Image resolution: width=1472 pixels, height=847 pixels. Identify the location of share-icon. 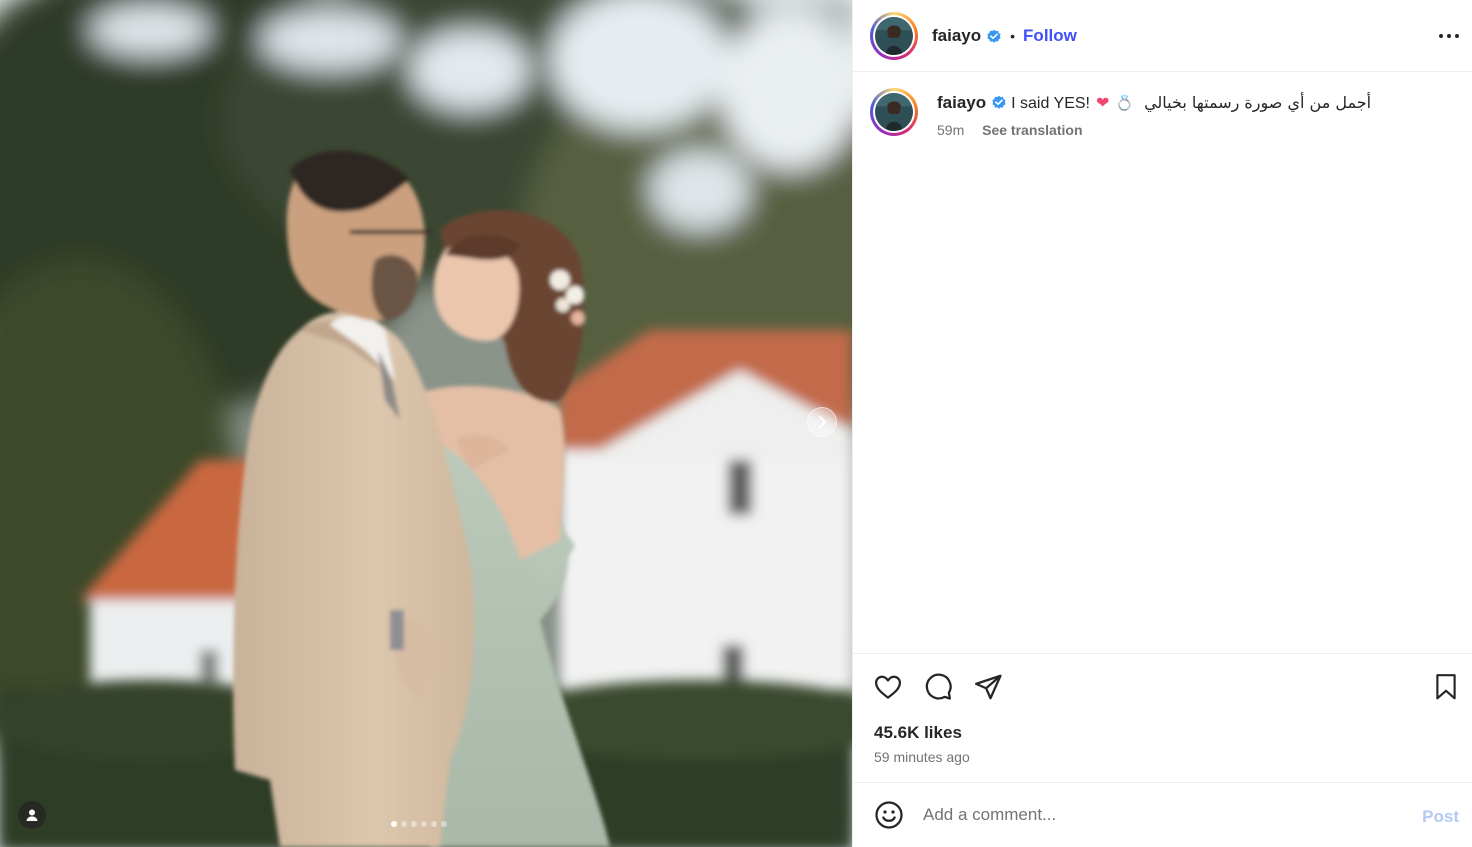
(988, 687).